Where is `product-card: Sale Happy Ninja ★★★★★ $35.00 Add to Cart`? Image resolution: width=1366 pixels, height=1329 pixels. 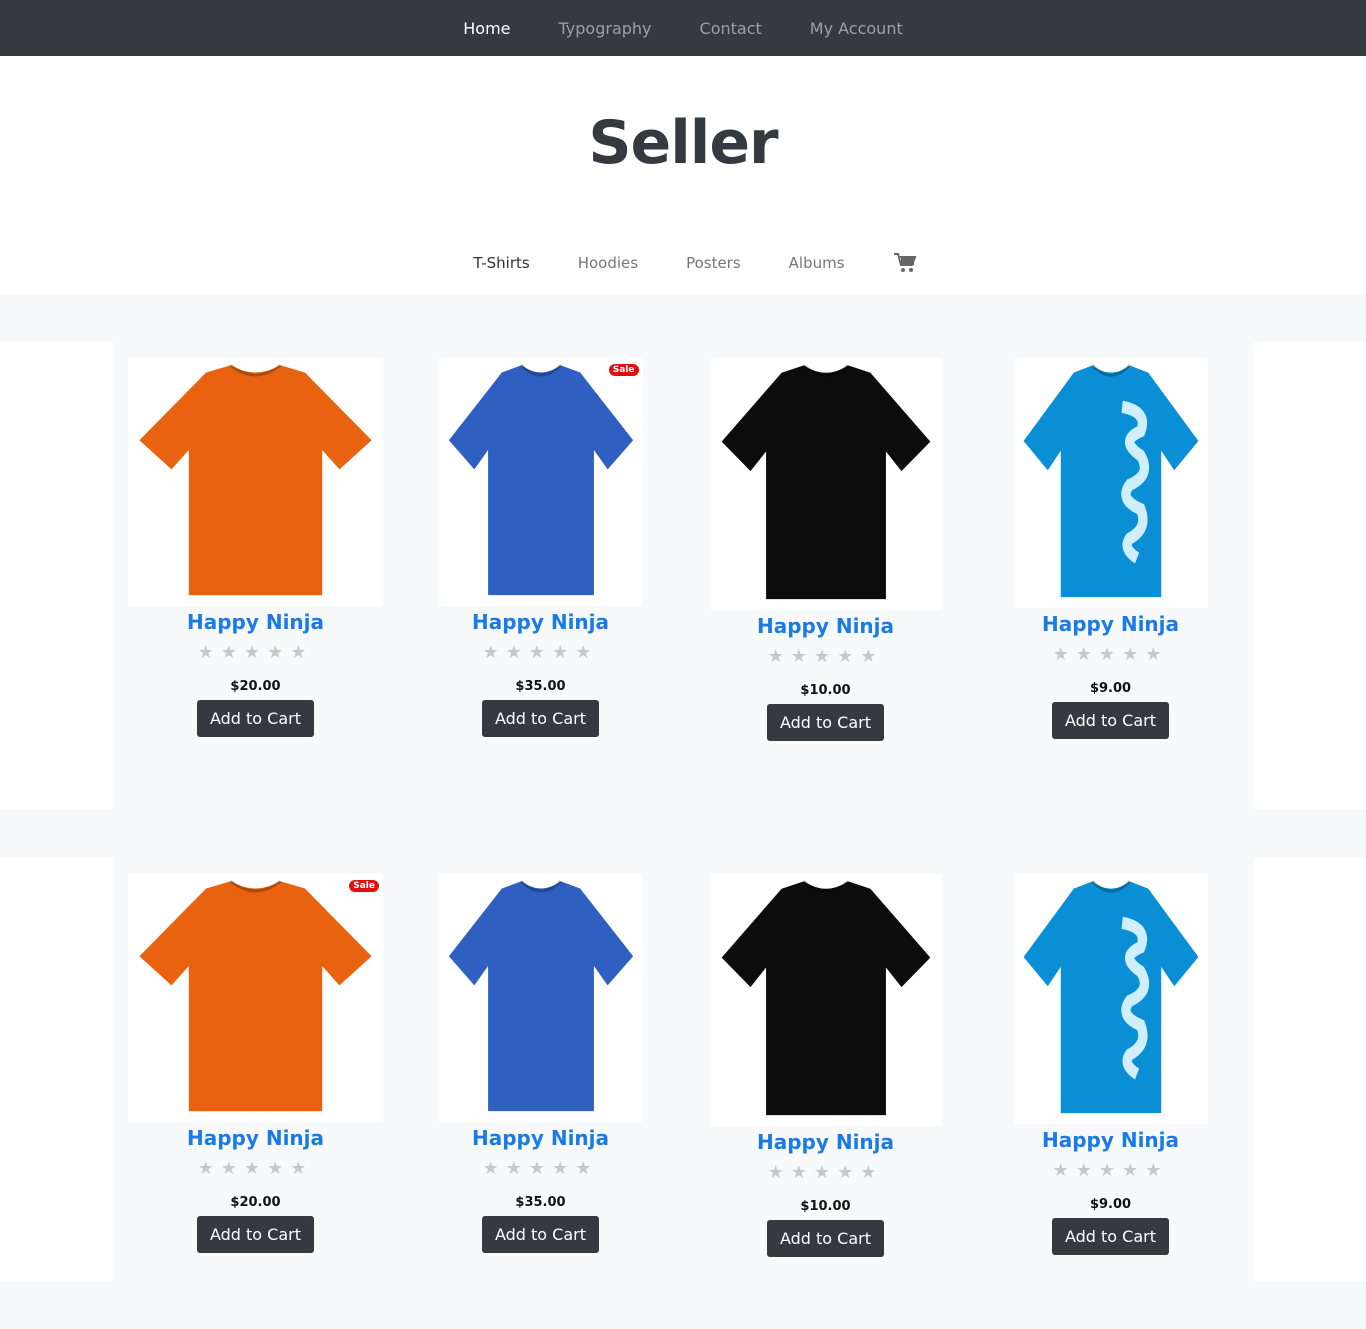 product-card: Sale Happy Ninja ★★★★★ $35.00 Add to Cart is located at coordinates (540, 547).